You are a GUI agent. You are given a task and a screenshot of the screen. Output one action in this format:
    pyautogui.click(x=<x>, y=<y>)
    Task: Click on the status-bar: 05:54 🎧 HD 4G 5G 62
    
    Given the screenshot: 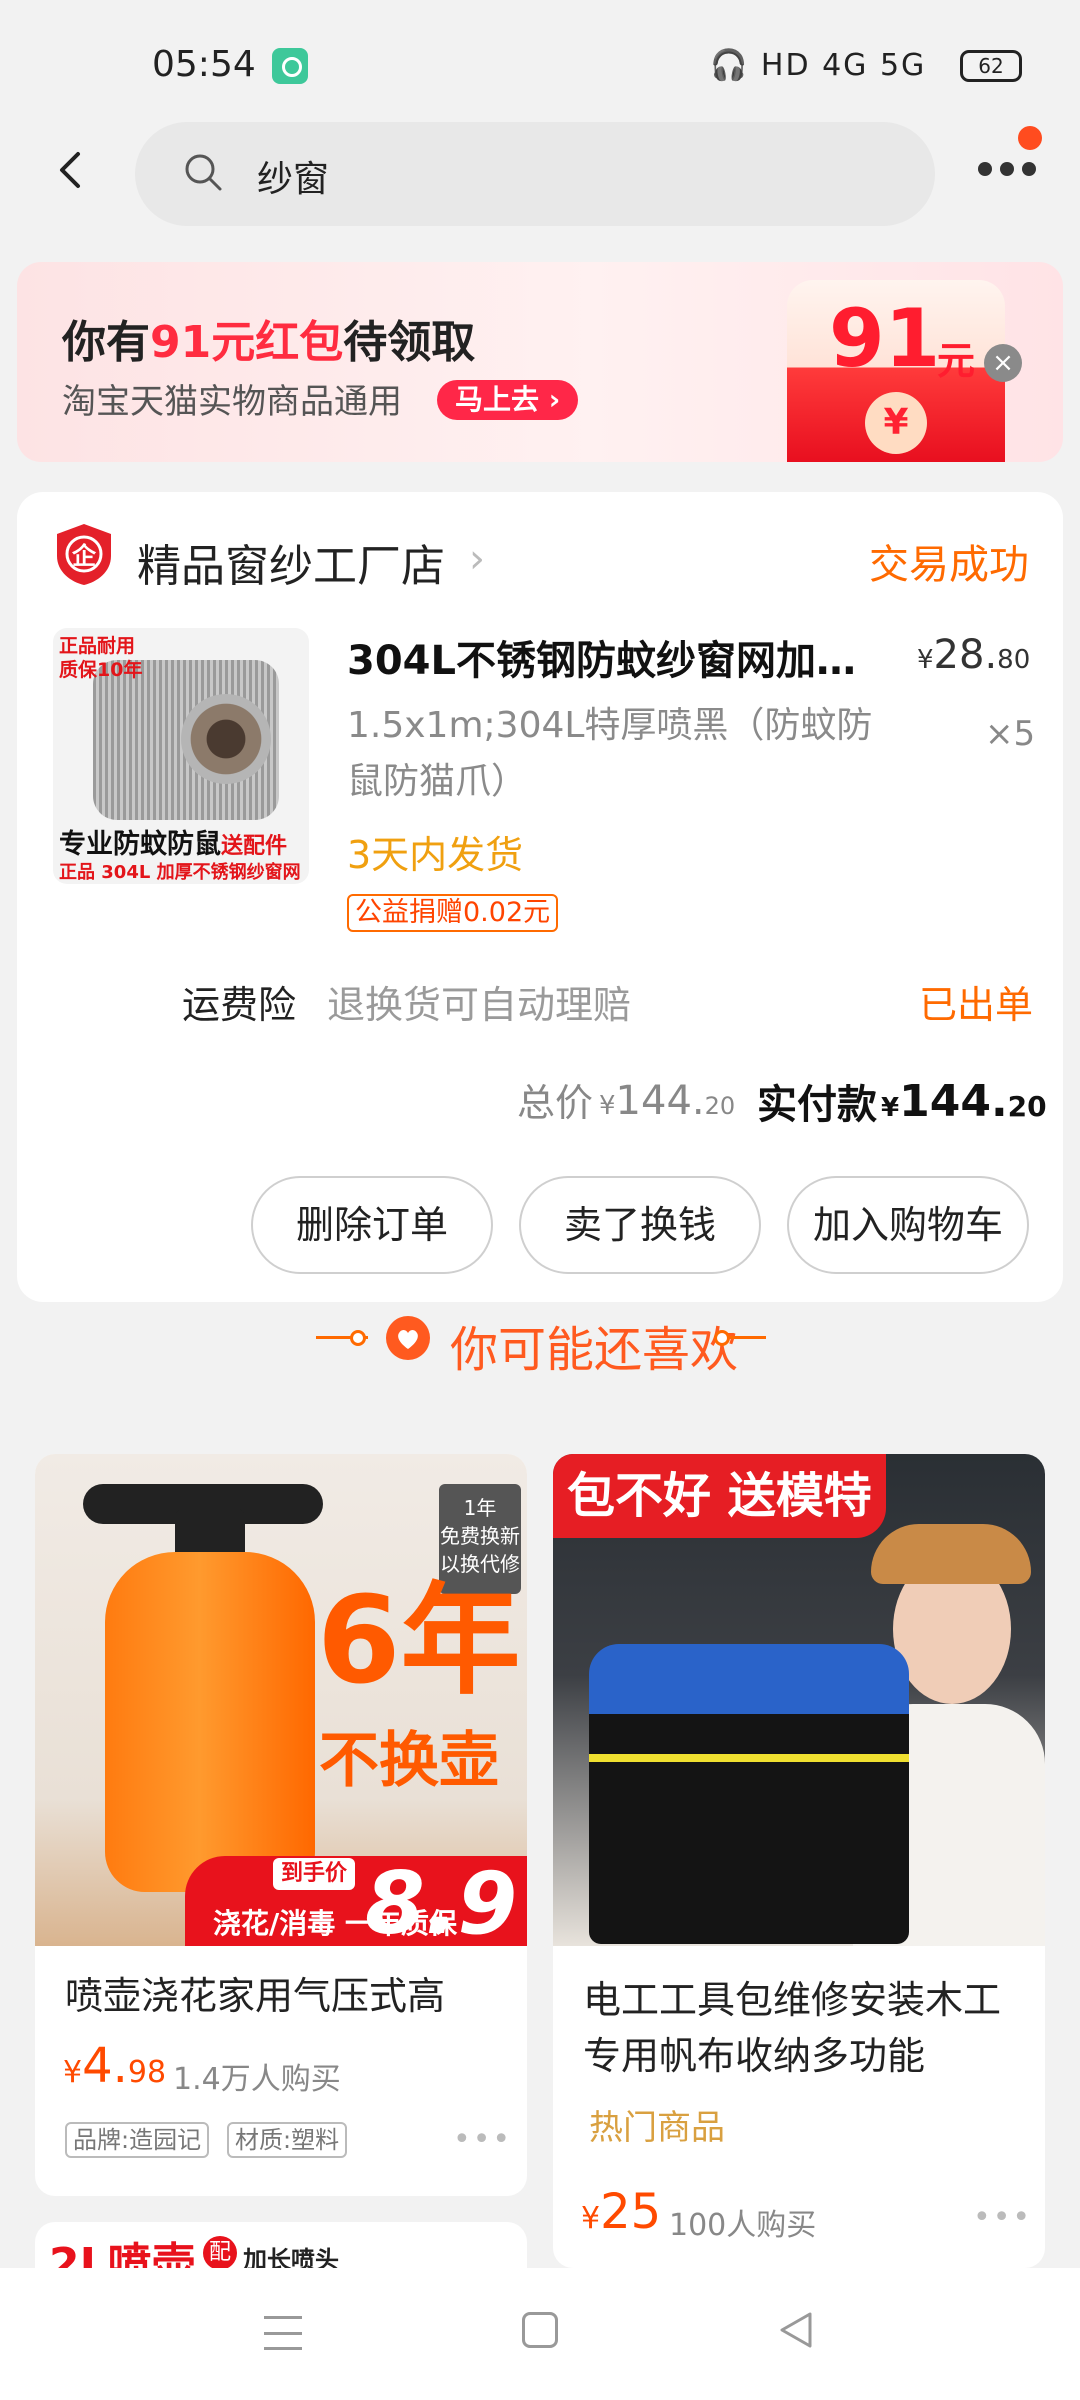 What is the action you would take?
    pyautogui.click(x=540, y=60)
    